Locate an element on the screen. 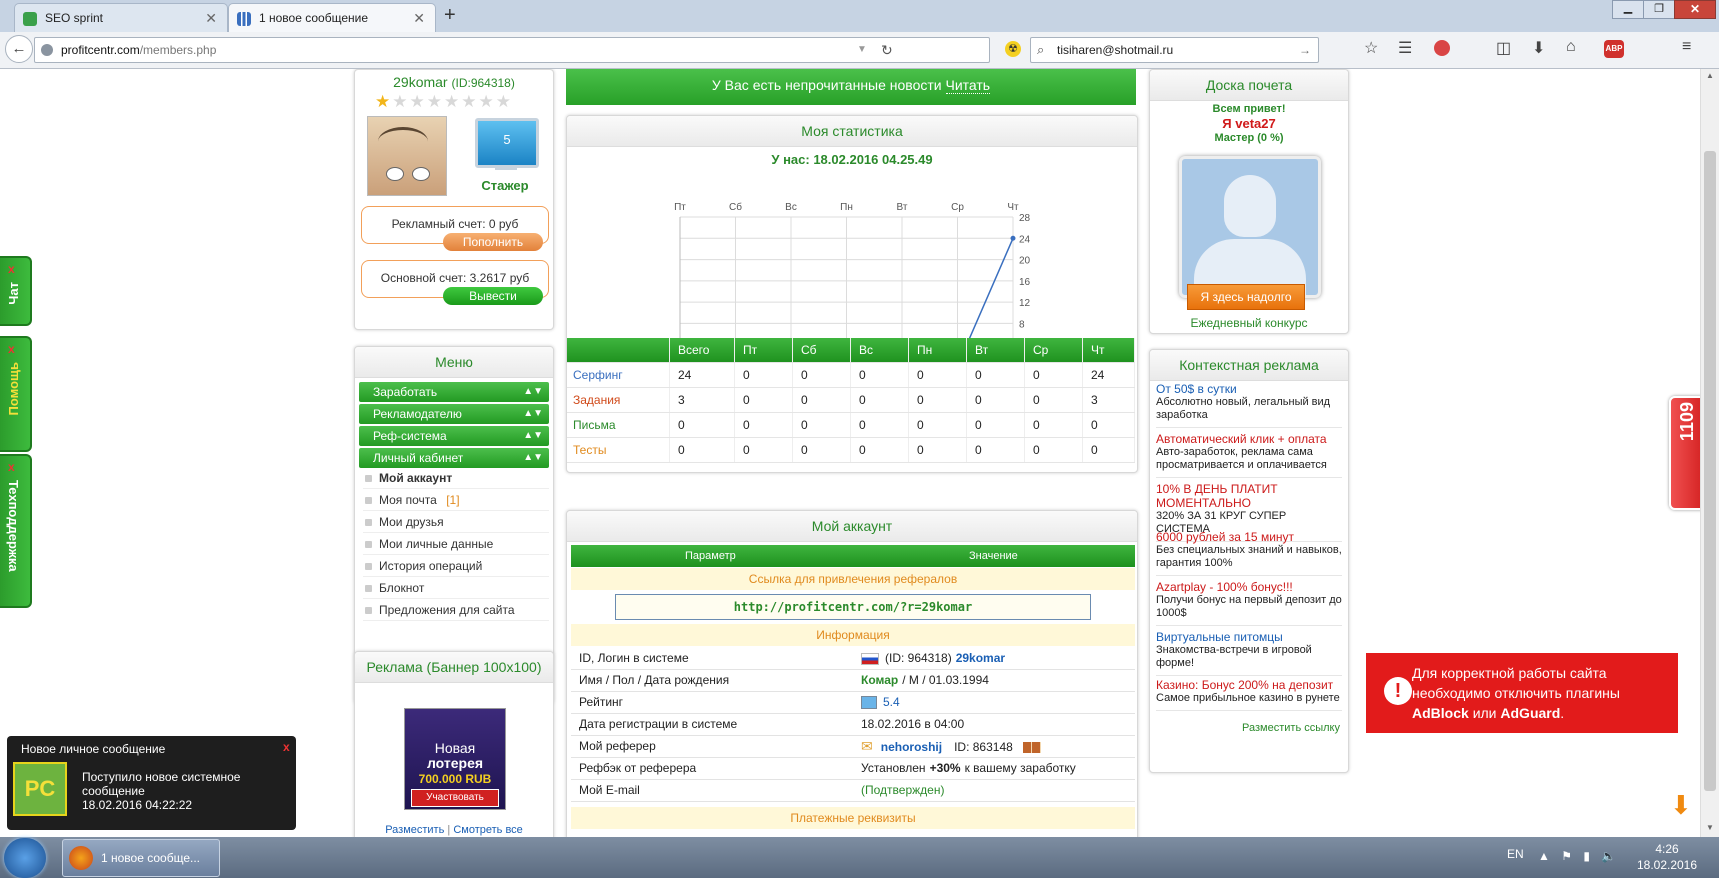 This screenshot has height=878, width=1719. bookmark-star-icon: ☆ is located at coordinates (1371, 48).